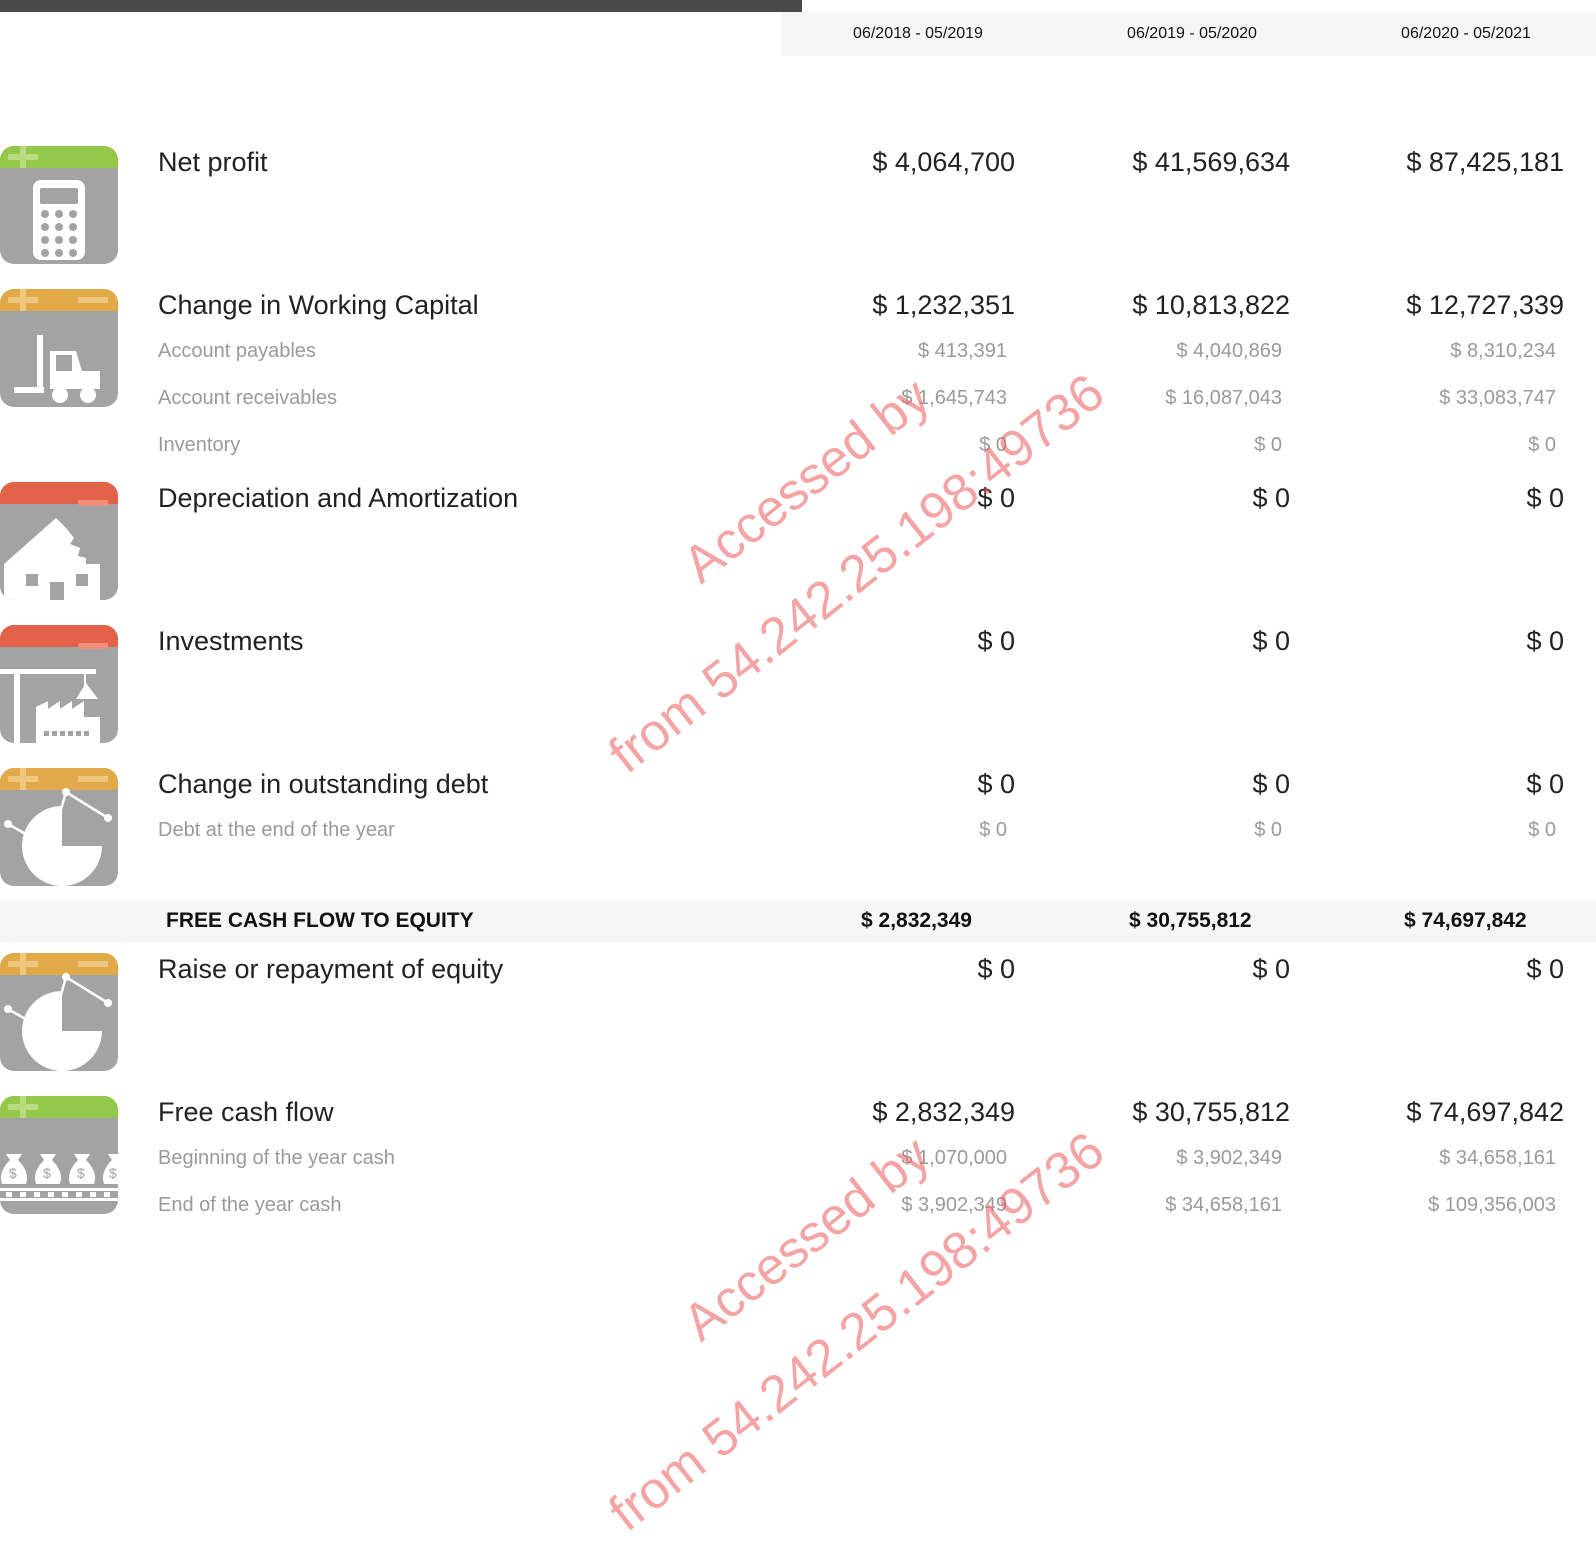 Image resolution: width=1596 pixels, height=1543 pixels. What do you see at coordinates (993, 445) in the screenshot?
I see `inventory-value-1: $ 0` at bounding box center [993, 445].